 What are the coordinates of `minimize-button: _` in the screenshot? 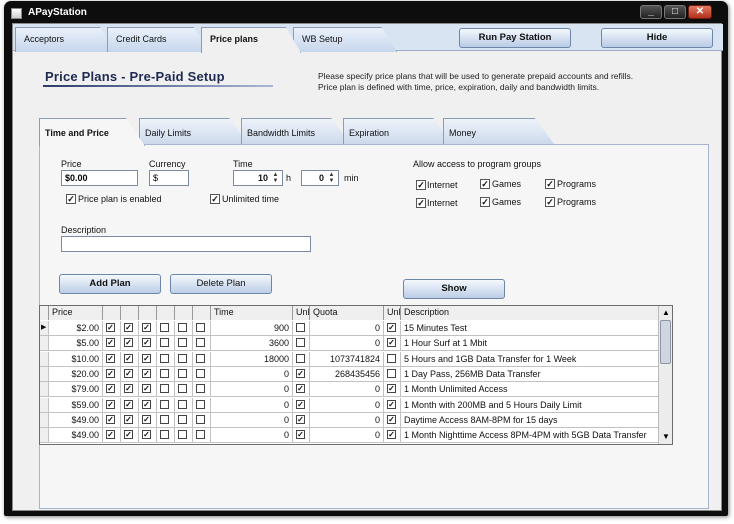 It's located at (651, 12).